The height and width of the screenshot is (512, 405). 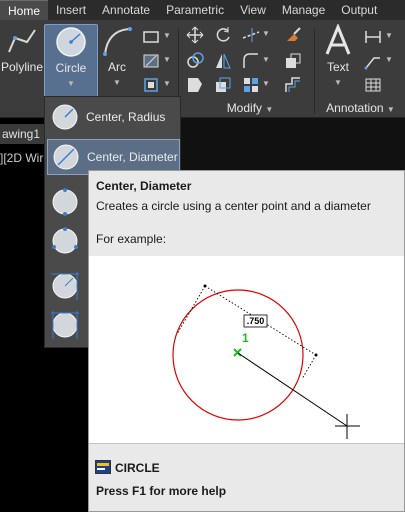 What do you see at coordinates (292, 144) in the screenshot?
I see `drawing-tab-strip` at bounding box center [292, 144].